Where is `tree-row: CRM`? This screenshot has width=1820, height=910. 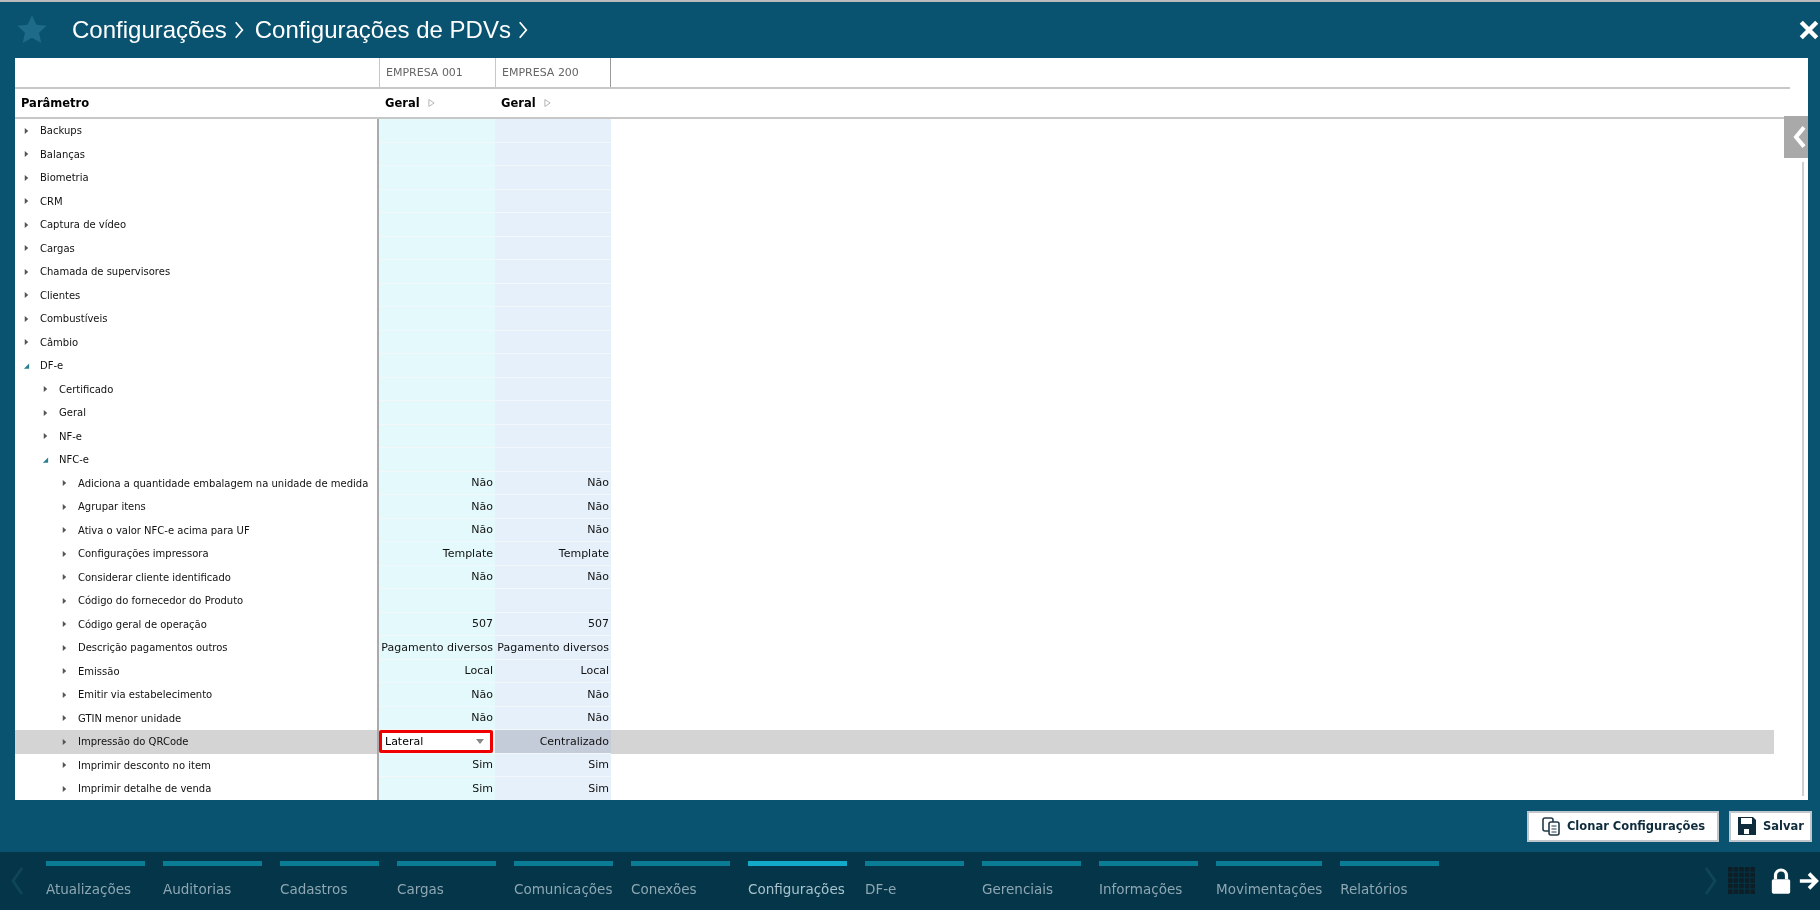 tree-row: CRM is located at coordinates (894, 201).